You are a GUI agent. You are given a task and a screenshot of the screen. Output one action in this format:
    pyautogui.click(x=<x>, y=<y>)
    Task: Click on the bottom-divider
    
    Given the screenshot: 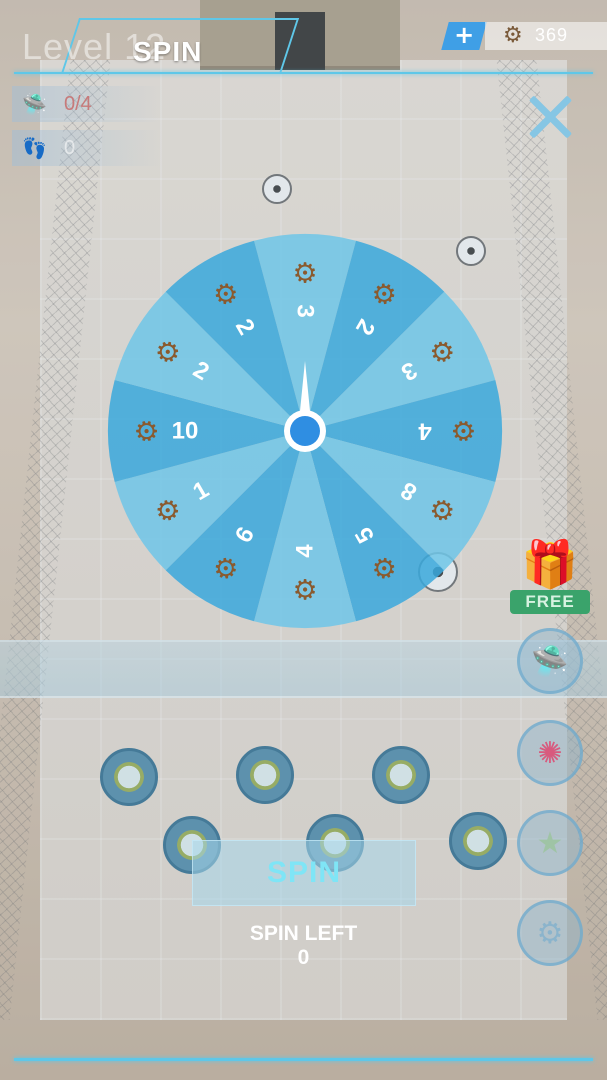 What is the action you would take?
    pyautogui.click(x=303, y=1059)
    